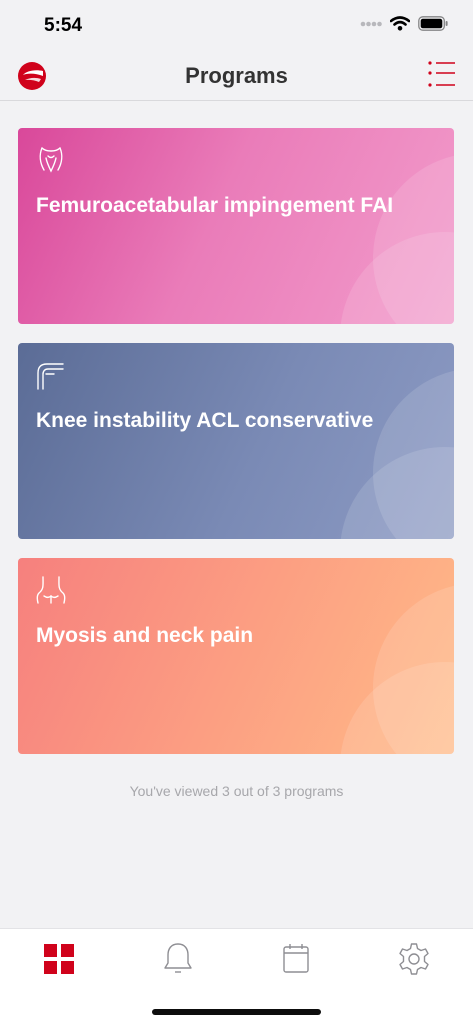  What do you see at coordinates (236, 1012) in the screenshot?
I see `home-indicator` at bounding box center [236, 1012].